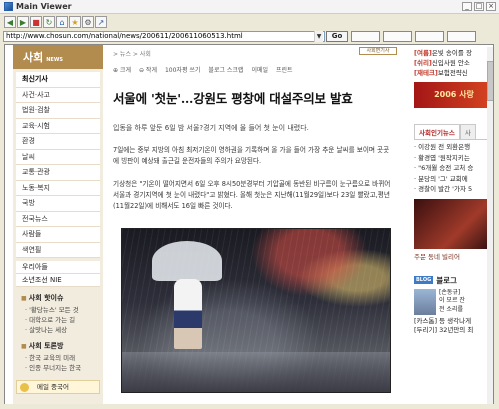  I want to click on nav-item: 날씨, so click(58, 157).